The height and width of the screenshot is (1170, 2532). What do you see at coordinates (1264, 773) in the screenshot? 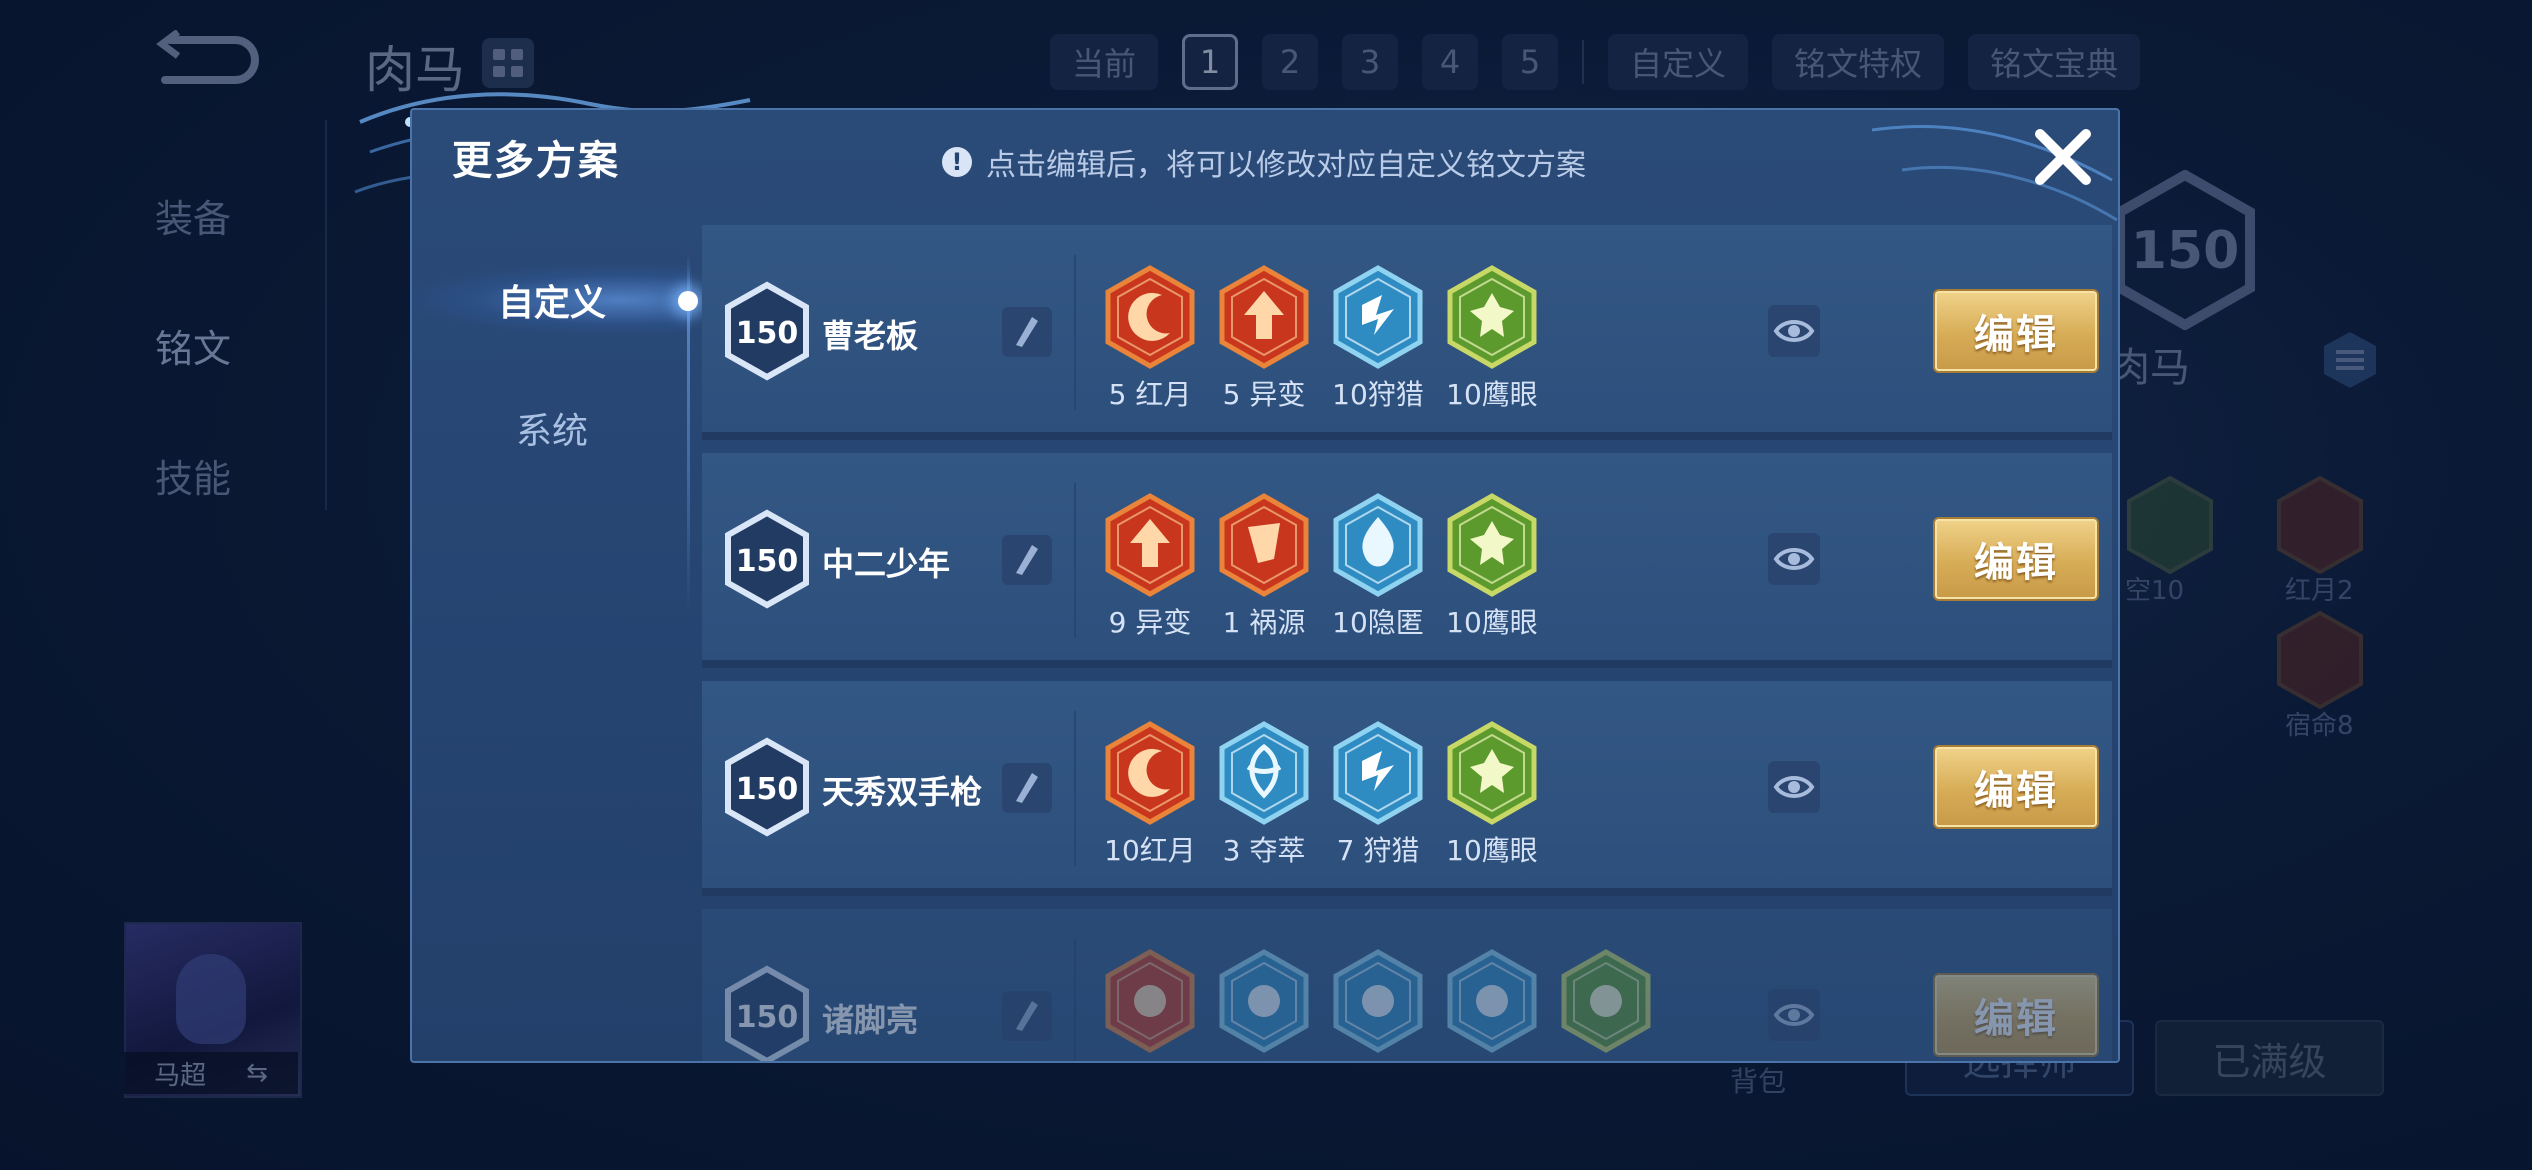
I see `plunder-rune-icon` at bounding box center [1264, 773].